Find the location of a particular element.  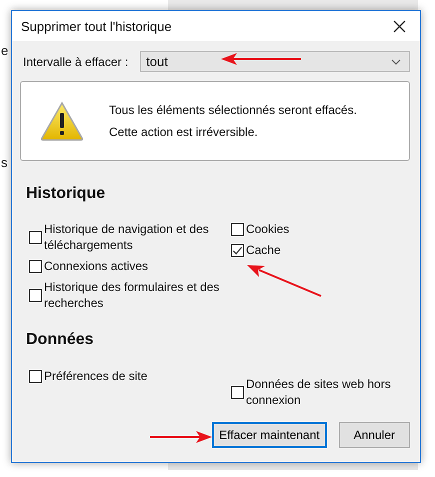

section-heading: Historique is located at coordinates (66, 194).